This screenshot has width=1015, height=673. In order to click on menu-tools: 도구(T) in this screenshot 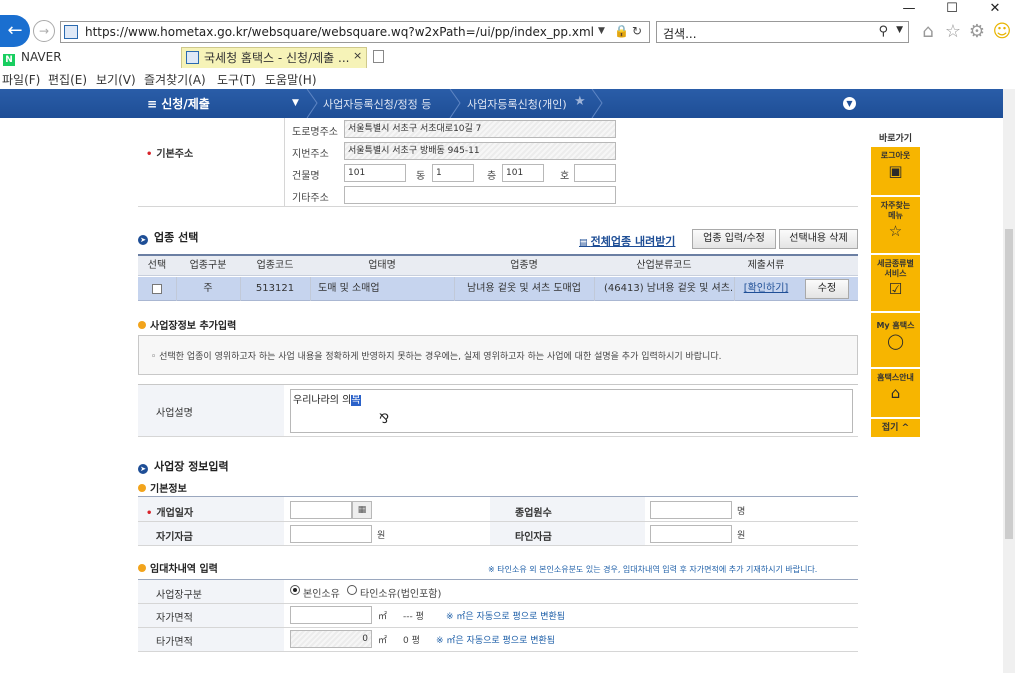, I will do `click(236, 79)`.